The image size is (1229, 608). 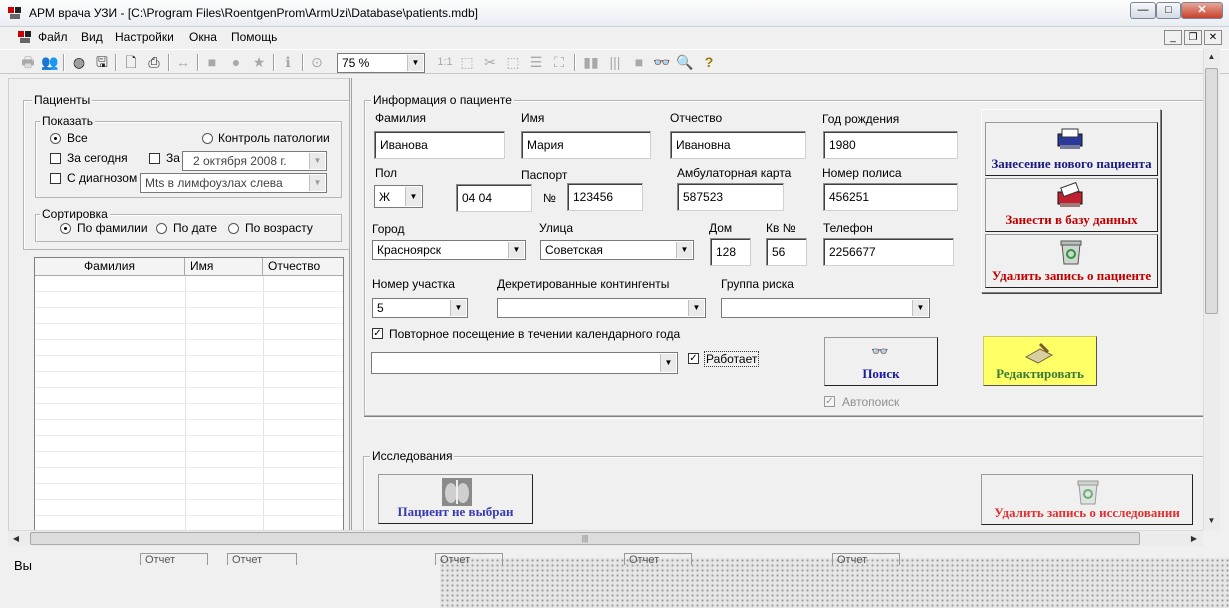 I want to click on crop-icon: ⬚, so click(x=513, y=62).